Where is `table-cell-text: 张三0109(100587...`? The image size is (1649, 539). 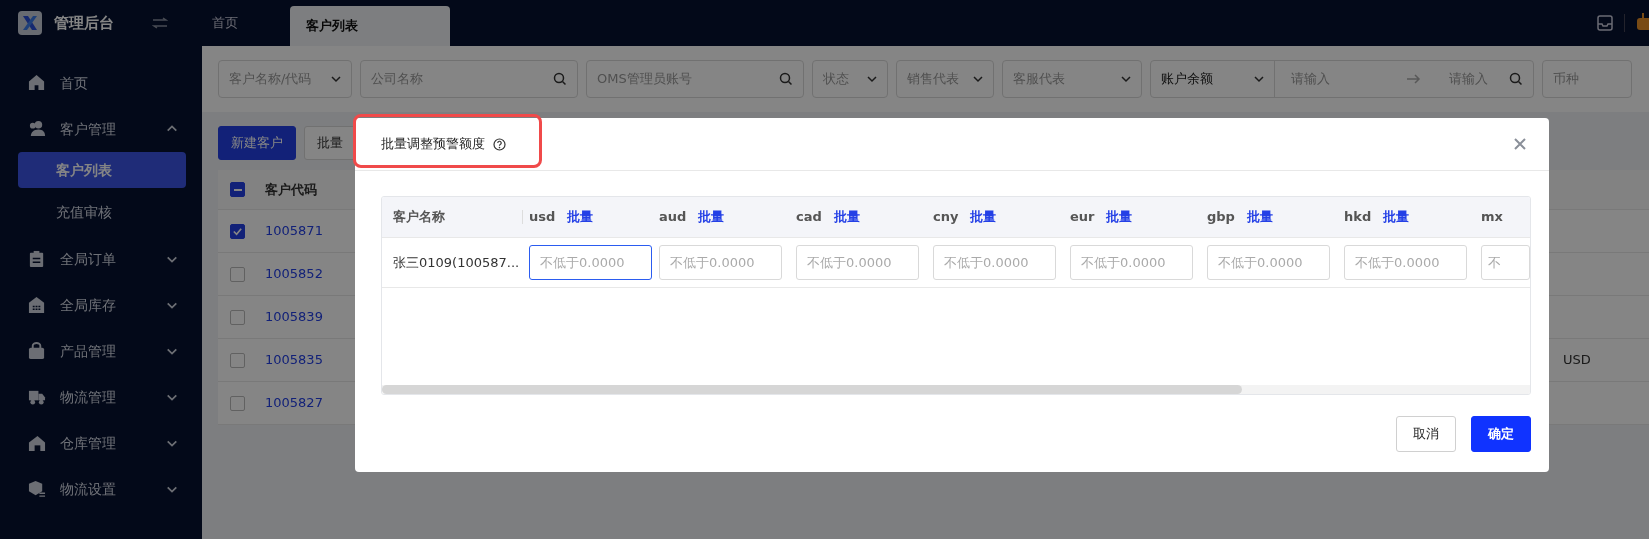 table-cell-text: 张三0109(100587... is located at coordinates (456, 262).